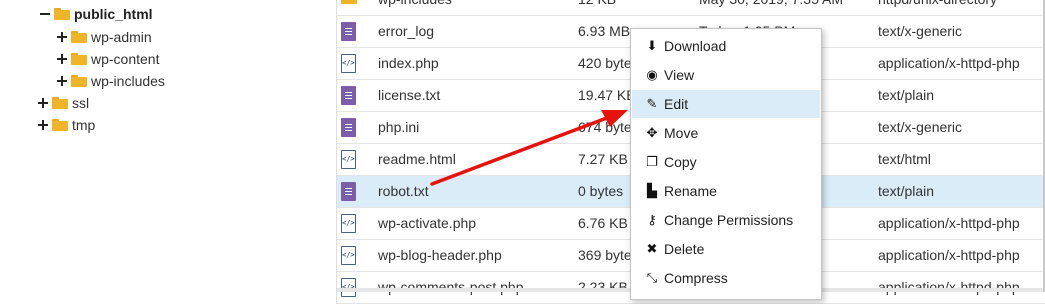  I want to click on tree-item-wp-content: wp-content, so click(108, 59).